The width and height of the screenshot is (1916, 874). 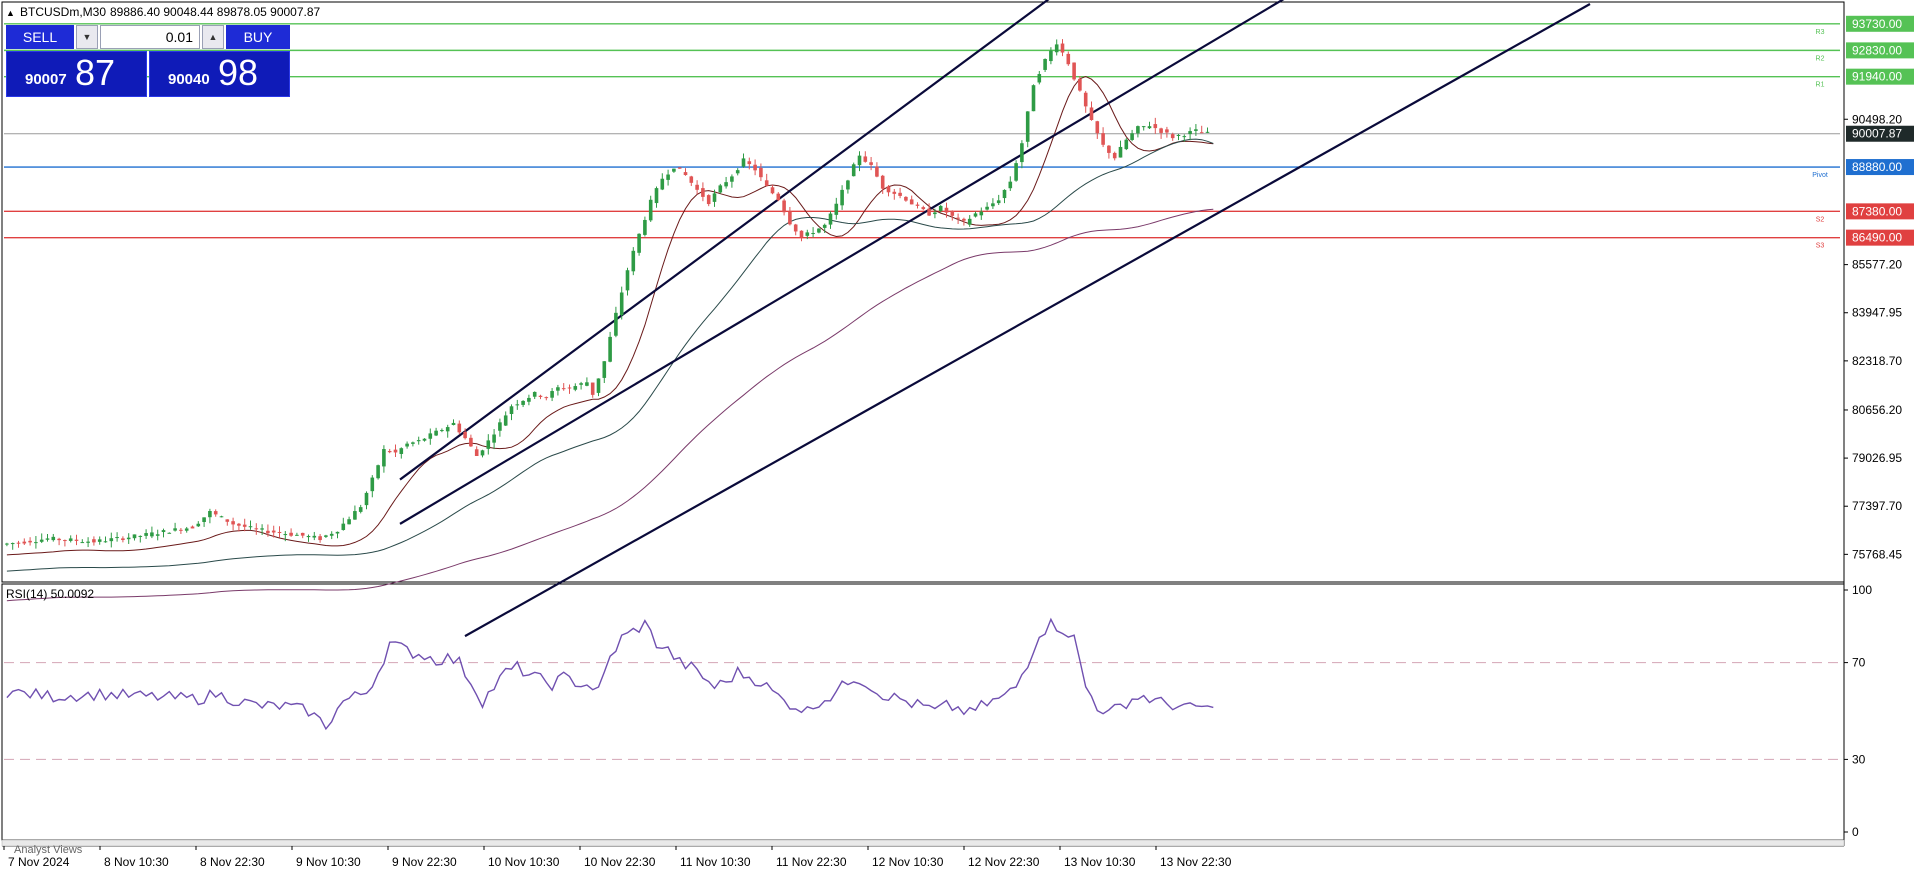 I want to click on chart-ohlc: 89886.40 90048.44 89878.05 90007.87, so click(x=215, y=12).